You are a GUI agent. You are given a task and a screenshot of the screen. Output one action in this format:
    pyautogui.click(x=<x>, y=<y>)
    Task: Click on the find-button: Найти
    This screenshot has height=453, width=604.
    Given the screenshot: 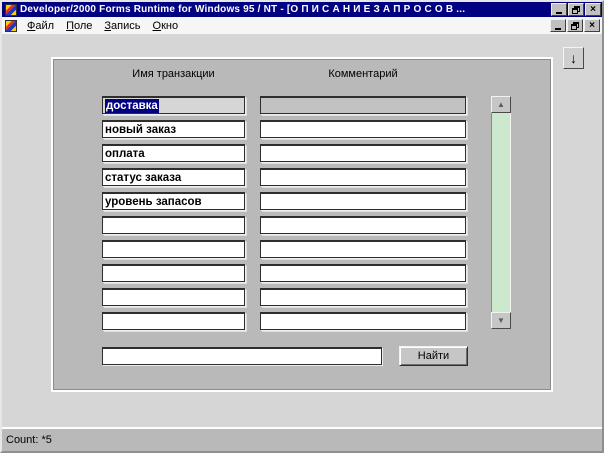 What is the action you would take?
    pyautogui.click(x=433, y=356)
    